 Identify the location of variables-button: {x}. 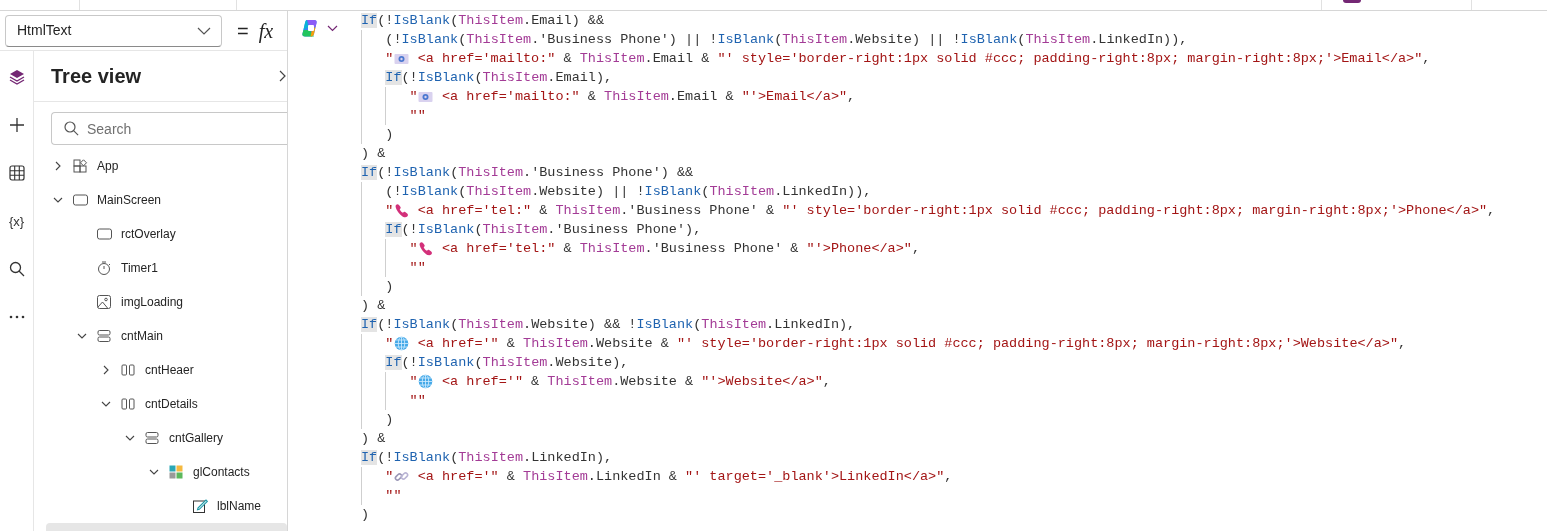
(16, 221).